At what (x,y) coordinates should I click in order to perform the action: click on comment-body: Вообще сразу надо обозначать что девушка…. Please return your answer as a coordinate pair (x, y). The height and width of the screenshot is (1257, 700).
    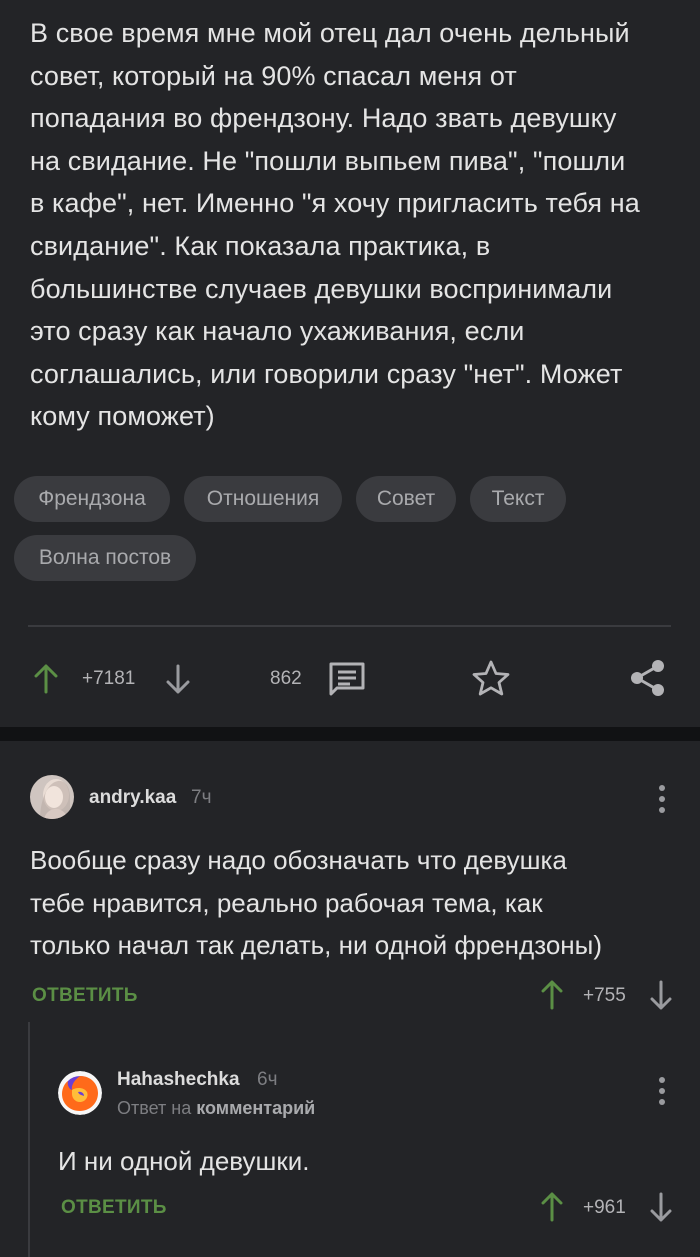
    Looking at the image, I should click on (355, 903).